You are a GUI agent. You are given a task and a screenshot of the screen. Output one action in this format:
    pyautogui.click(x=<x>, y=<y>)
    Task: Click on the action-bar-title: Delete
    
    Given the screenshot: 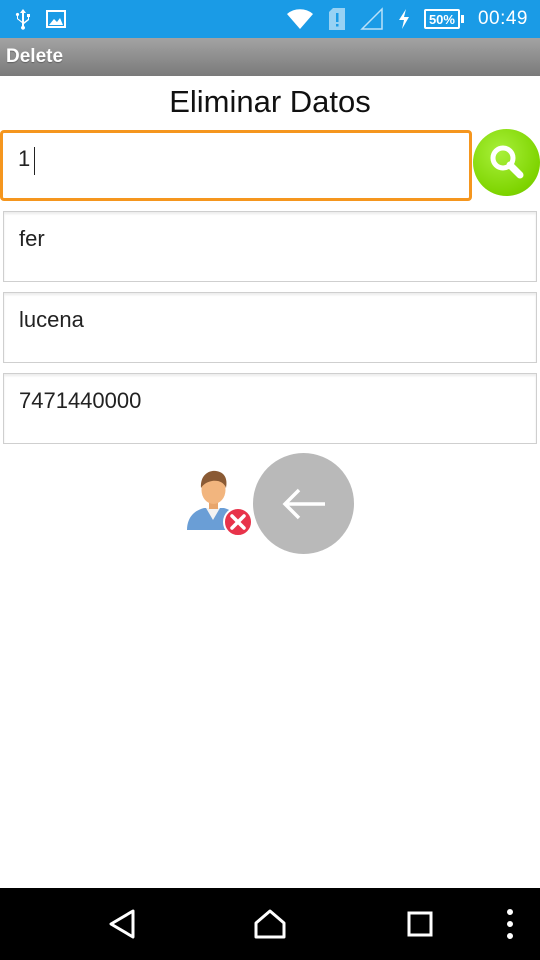 What is the action you would take?
    pyautogui.click(x=35, y=56)
    